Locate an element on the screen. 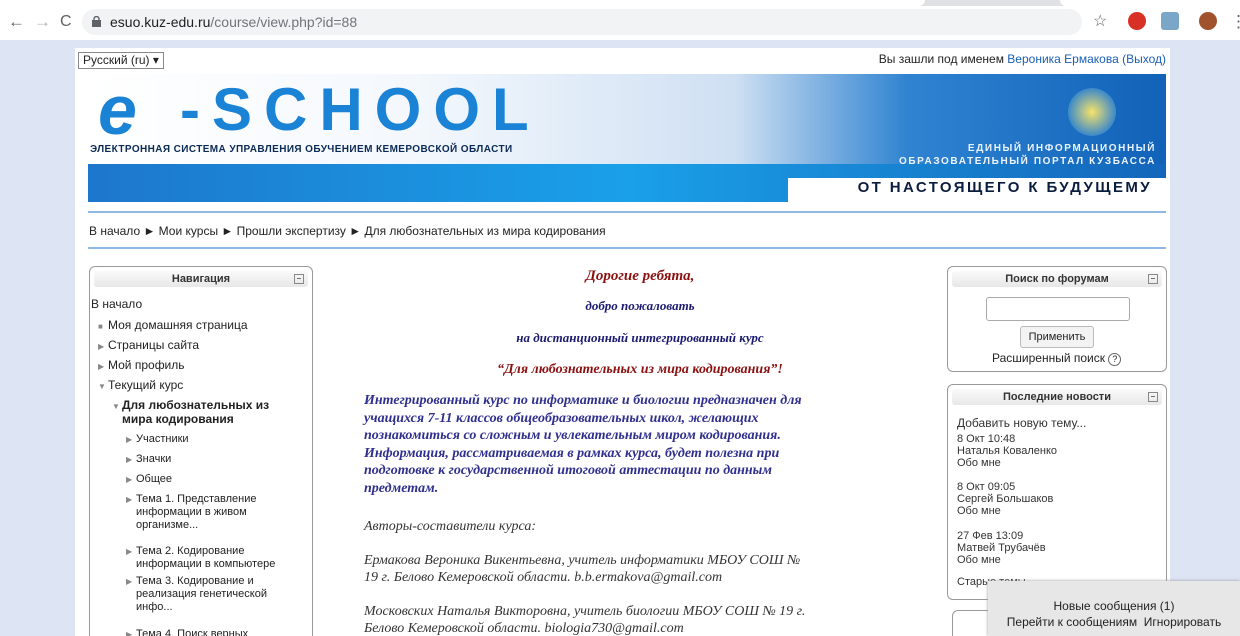 The image size is (1240, 636). topic-line: информации в компьютере is located at coordinates (206, 564).